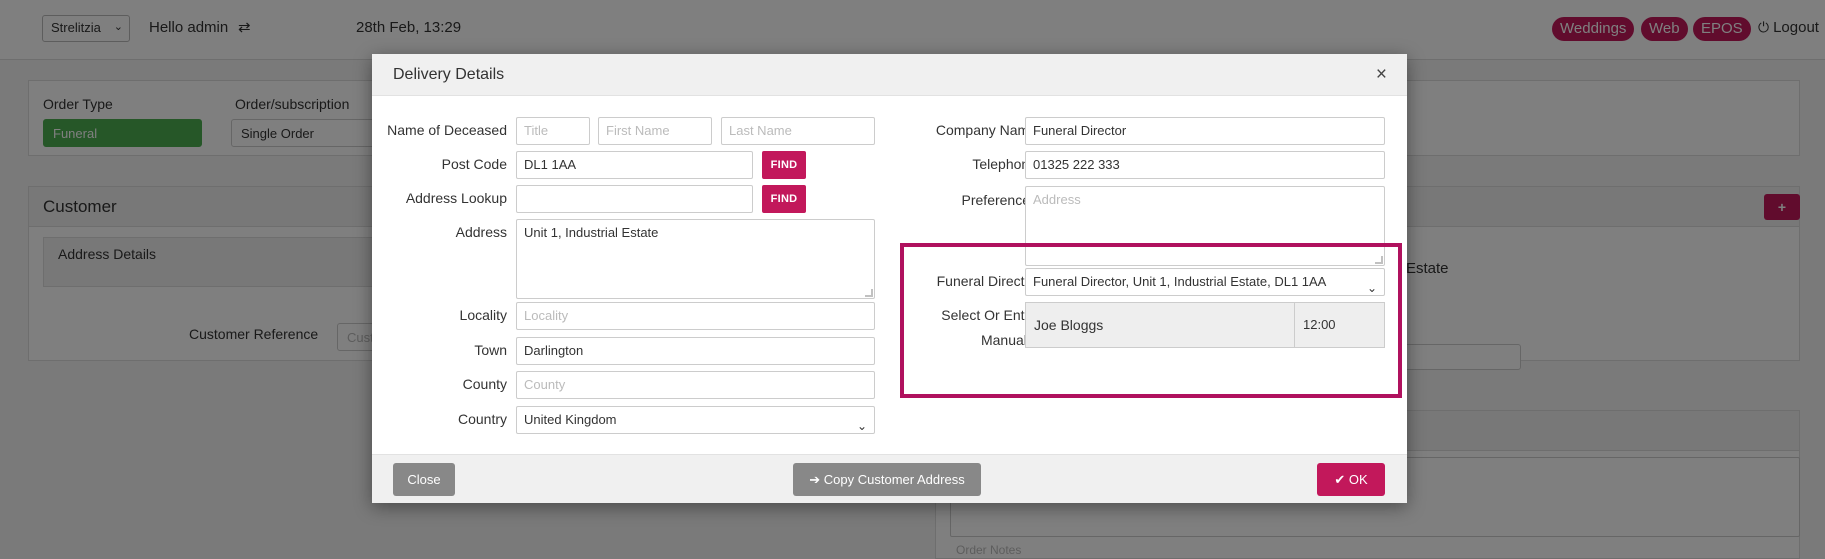  Describe the element at coordinates (695, 316) in the screenshot. I see `locality-input: Locality` at that location.